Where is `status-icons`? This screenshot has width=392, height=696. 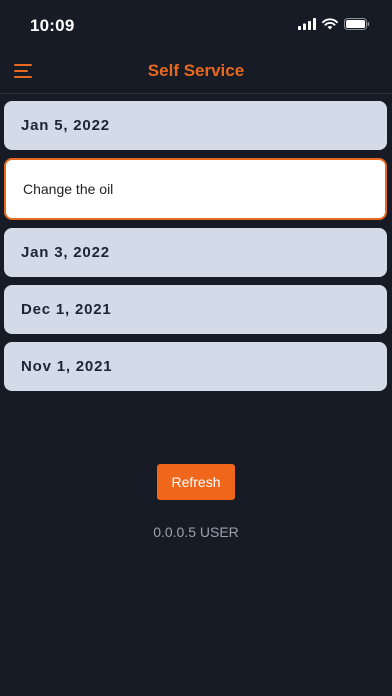 status-icons is located at coordinates (334, 24).